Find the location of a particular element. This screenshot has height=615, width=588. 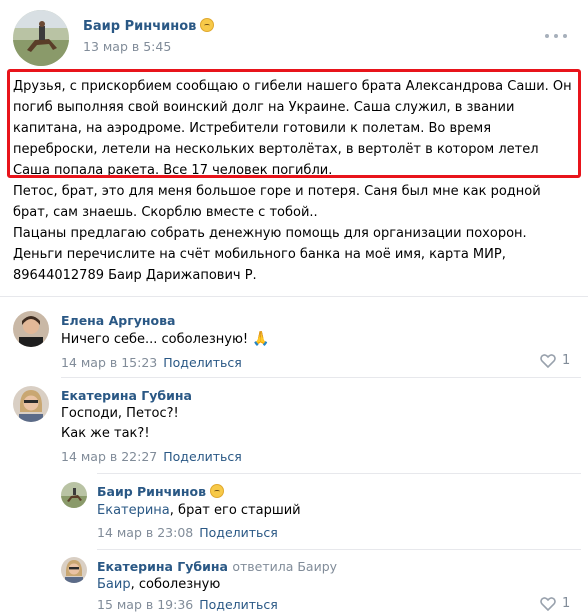

post-author-avatar is located at coordinates (41, 38).